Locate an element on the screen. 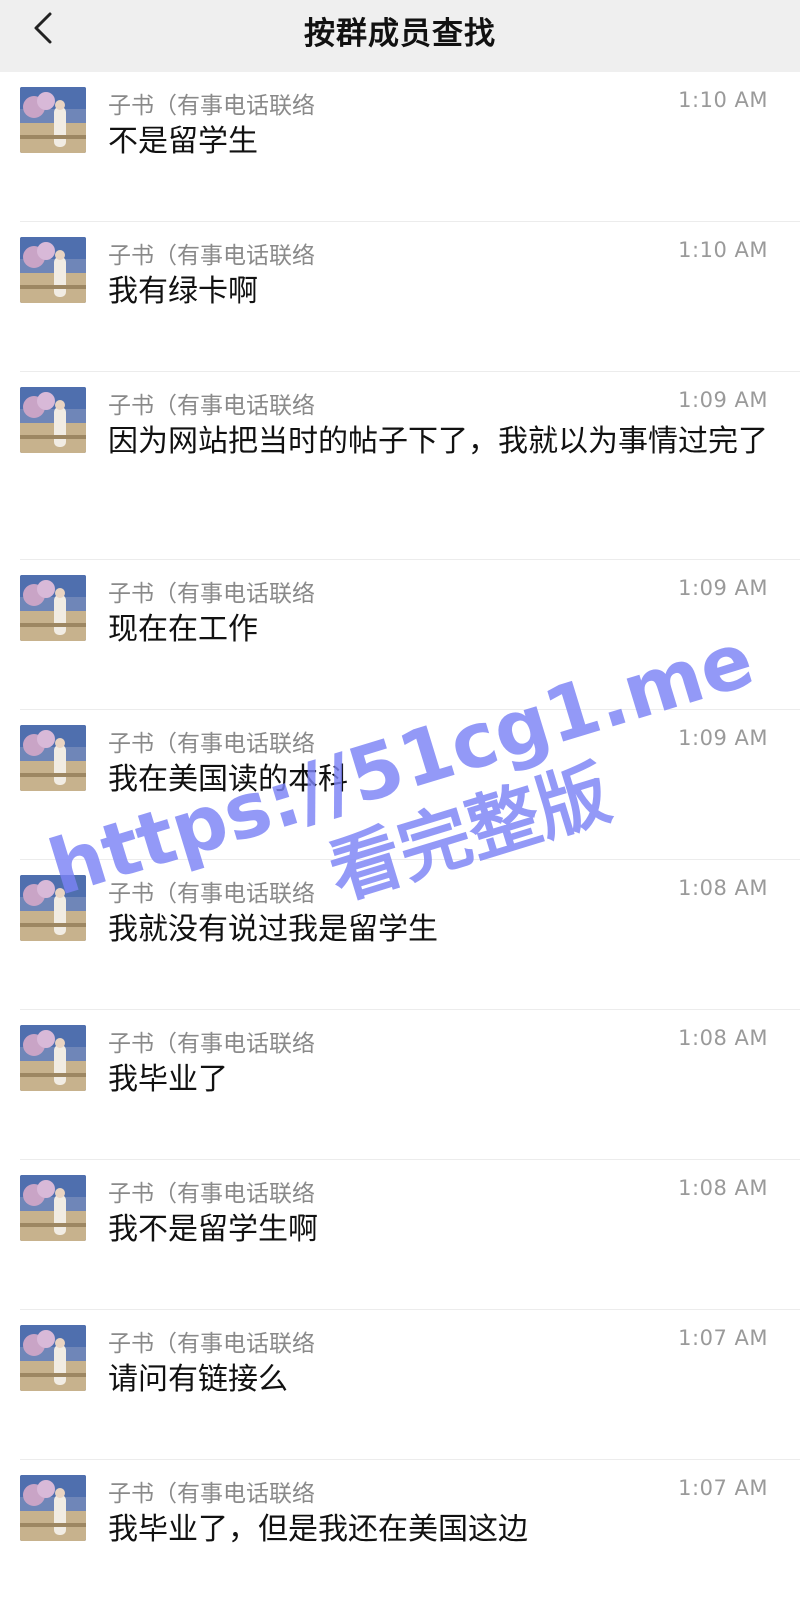  list-item: 子书（有事电话联络 1:10 AM 不是留学生 is located at coordinates (400, 147).